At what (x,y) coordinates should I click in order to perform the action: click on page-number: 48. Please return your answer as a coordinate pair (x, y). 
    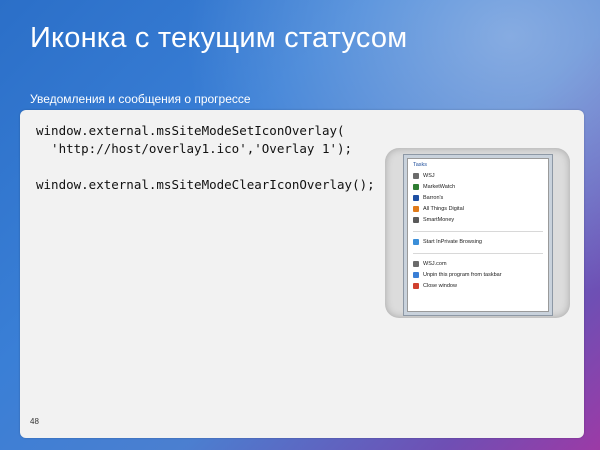
    Looking at the image, I should click on (34, 421).